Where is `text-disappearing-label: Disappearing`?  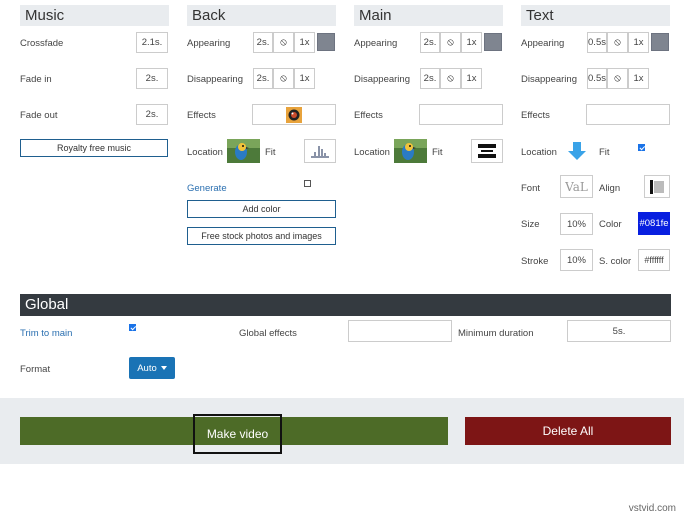 text-disappearing-label: Disappearing is located at coordinates (549, 79).